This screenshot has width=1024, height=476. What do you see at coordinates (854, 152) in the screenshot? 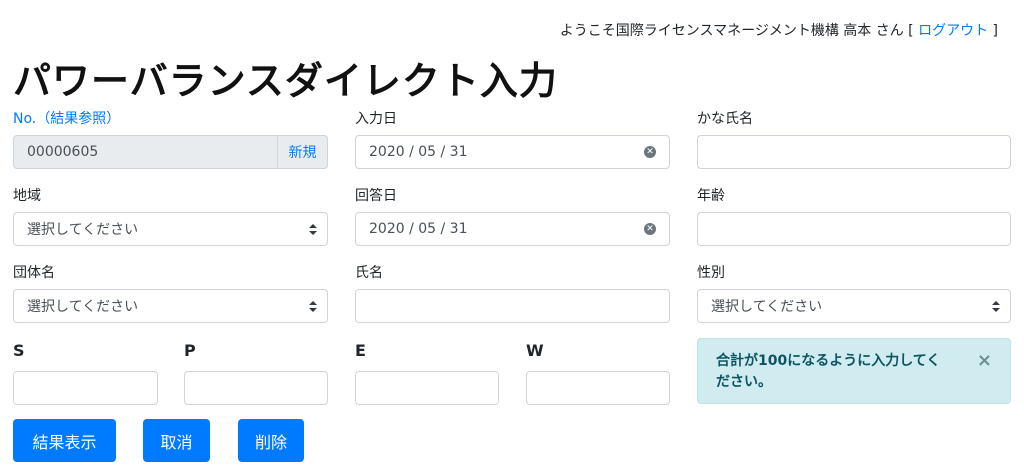
I see `kana-name-field` at bounding box center [854, 152].